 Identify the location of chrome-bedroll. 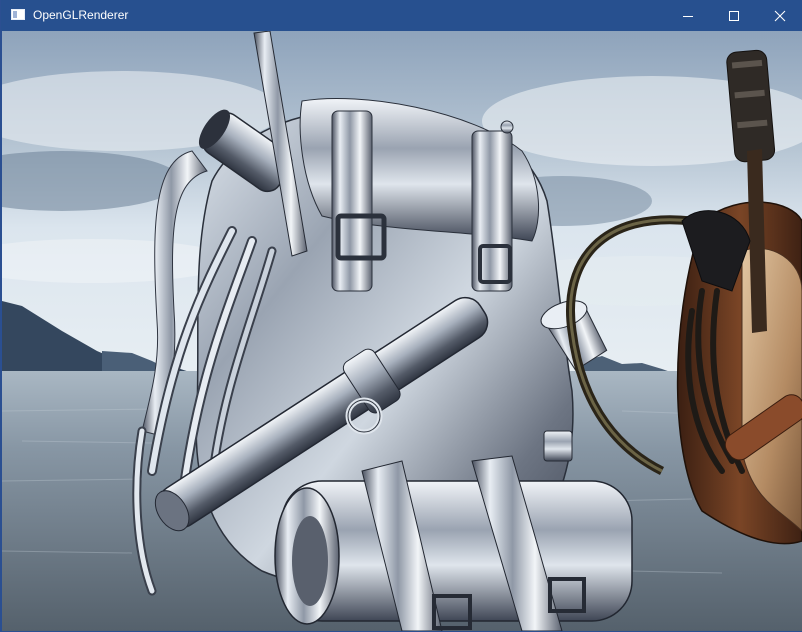
(453, 543).